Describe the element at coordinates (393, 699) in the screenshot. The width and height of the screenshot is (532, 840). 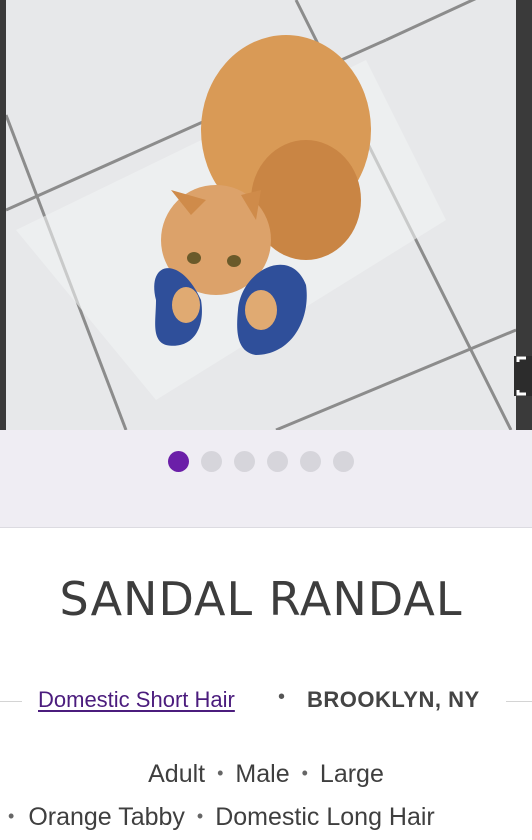
I see `location-label: BROOKLYN, NY` at that location.